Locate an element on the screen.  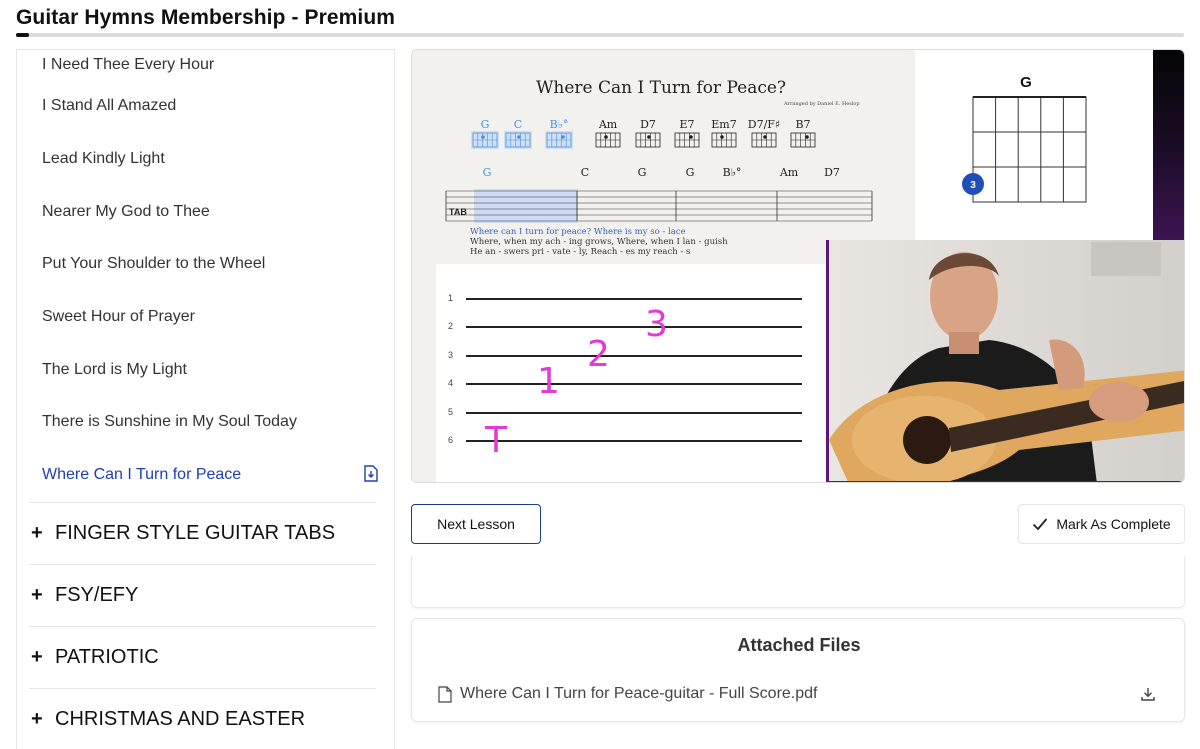
section-finger-style: +FINGER STYLE GUITAR TABS is located at coordinates (202, 533).